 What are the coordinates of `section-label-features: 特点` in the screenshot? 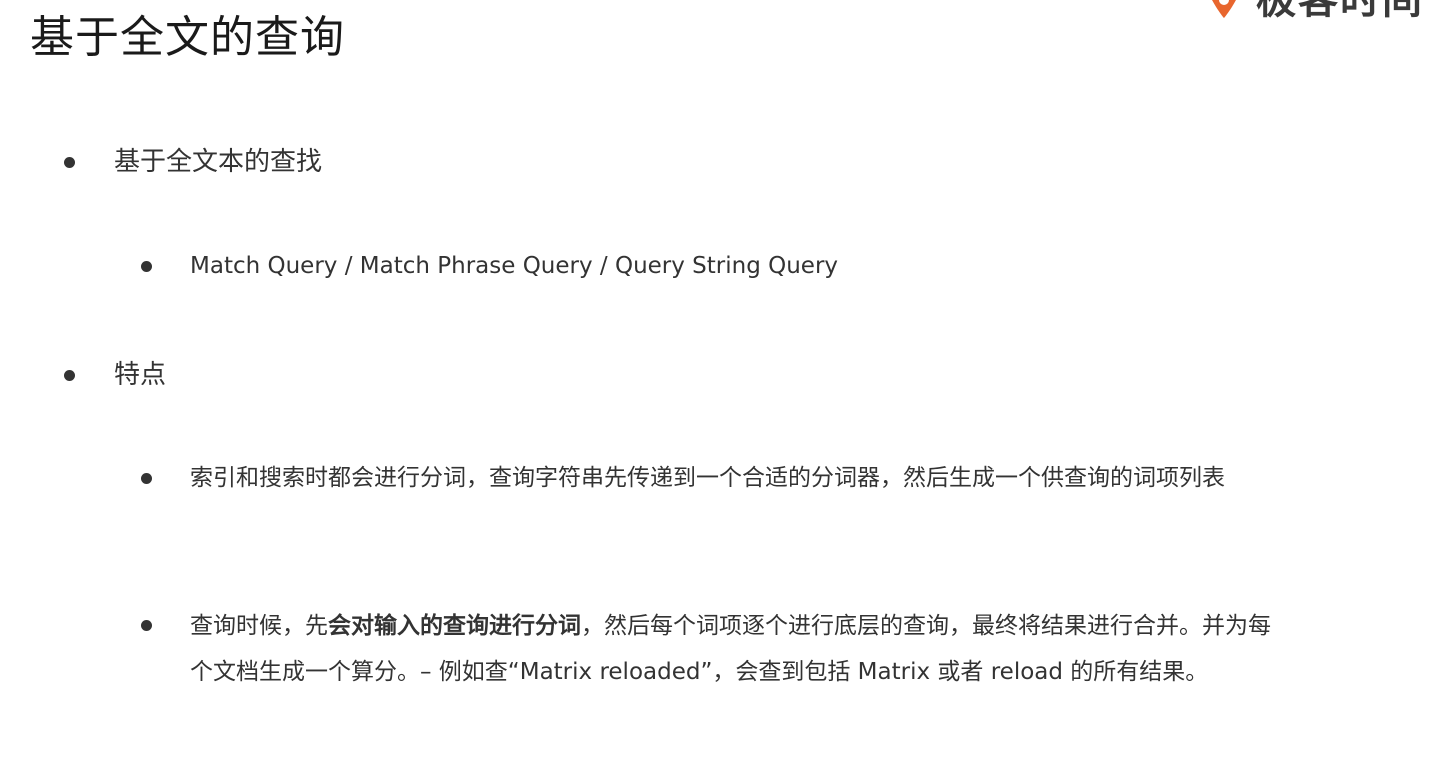 It's located at (140, 375).